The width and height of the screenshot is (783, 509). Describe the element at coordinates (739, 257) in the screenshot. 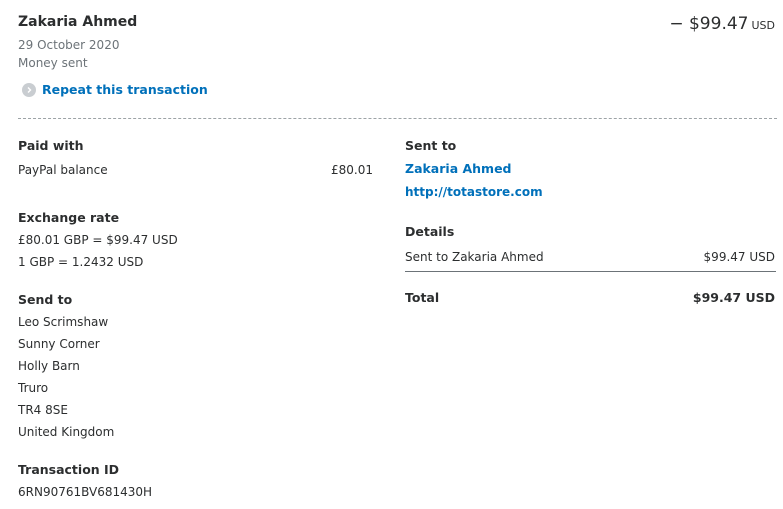

I see `detail-line-amount: $99.47 USD` at that location.